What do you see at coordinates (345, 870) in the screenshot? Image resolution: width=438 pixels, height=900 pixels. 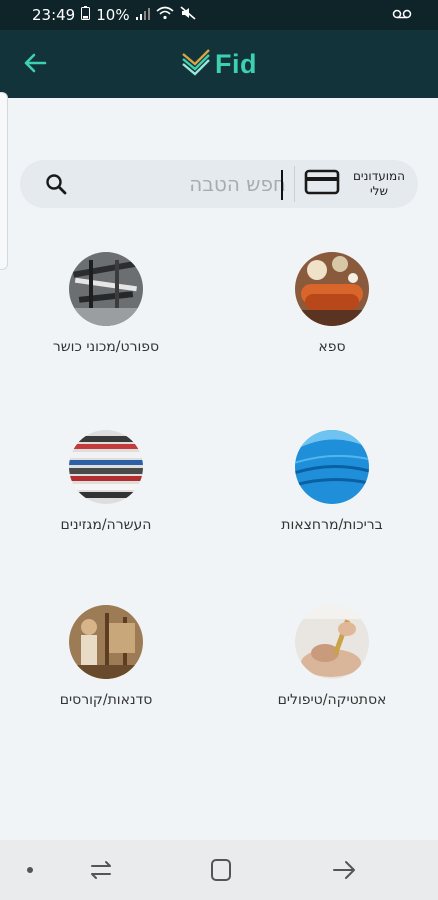 I see `back-nav-button` at bounding box center [345, 870].